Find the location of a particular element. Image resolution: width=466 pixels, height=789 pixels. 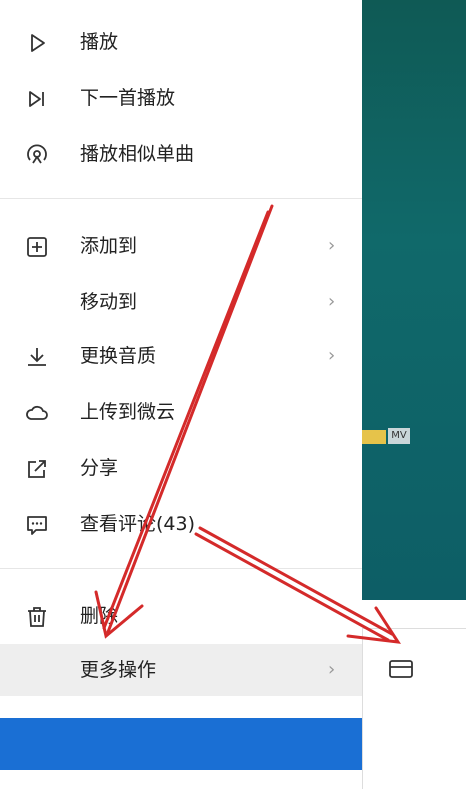

menu-item-label: 下一首播放 is located at coordinates (128, 98).